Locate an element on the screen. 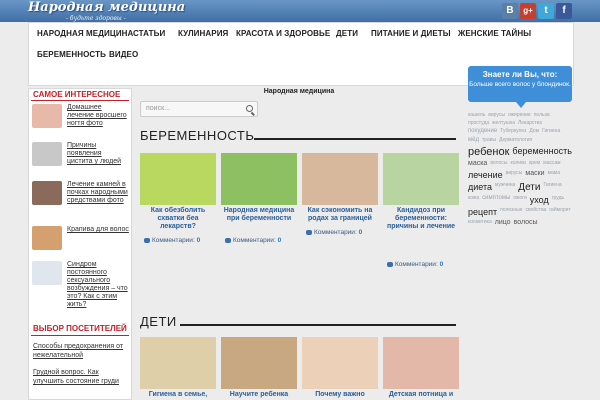 Image resolution: width=600 pixels, height=400 pixels. article-card: Почему важно is located at coordinates (340, 368).